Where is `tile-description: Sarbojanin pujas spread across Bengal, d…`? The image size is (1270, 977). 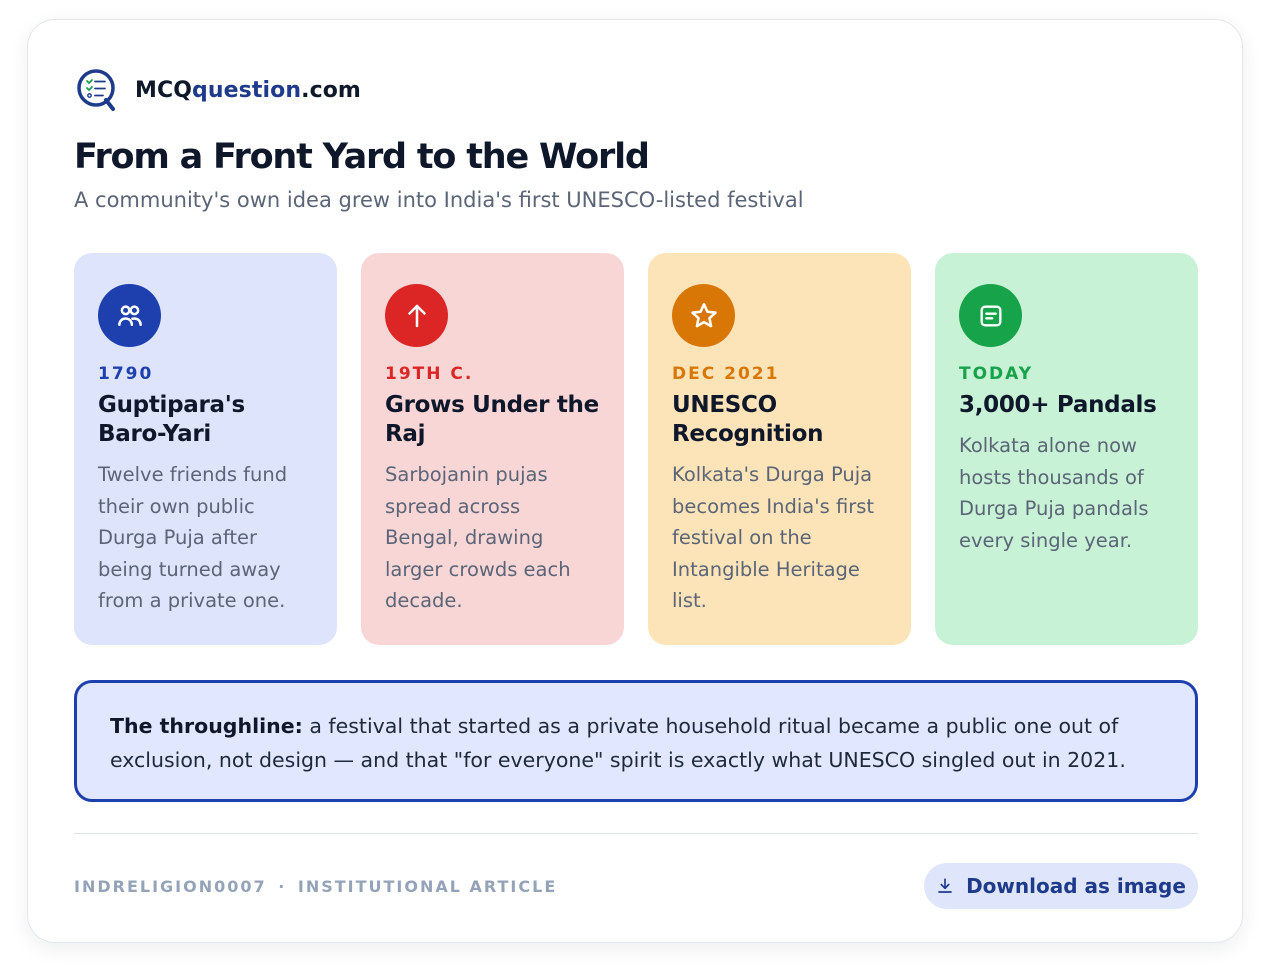 tile-description: Sarbojanin pujas spread across Bengal, d… is located at coordinates (478, 537).